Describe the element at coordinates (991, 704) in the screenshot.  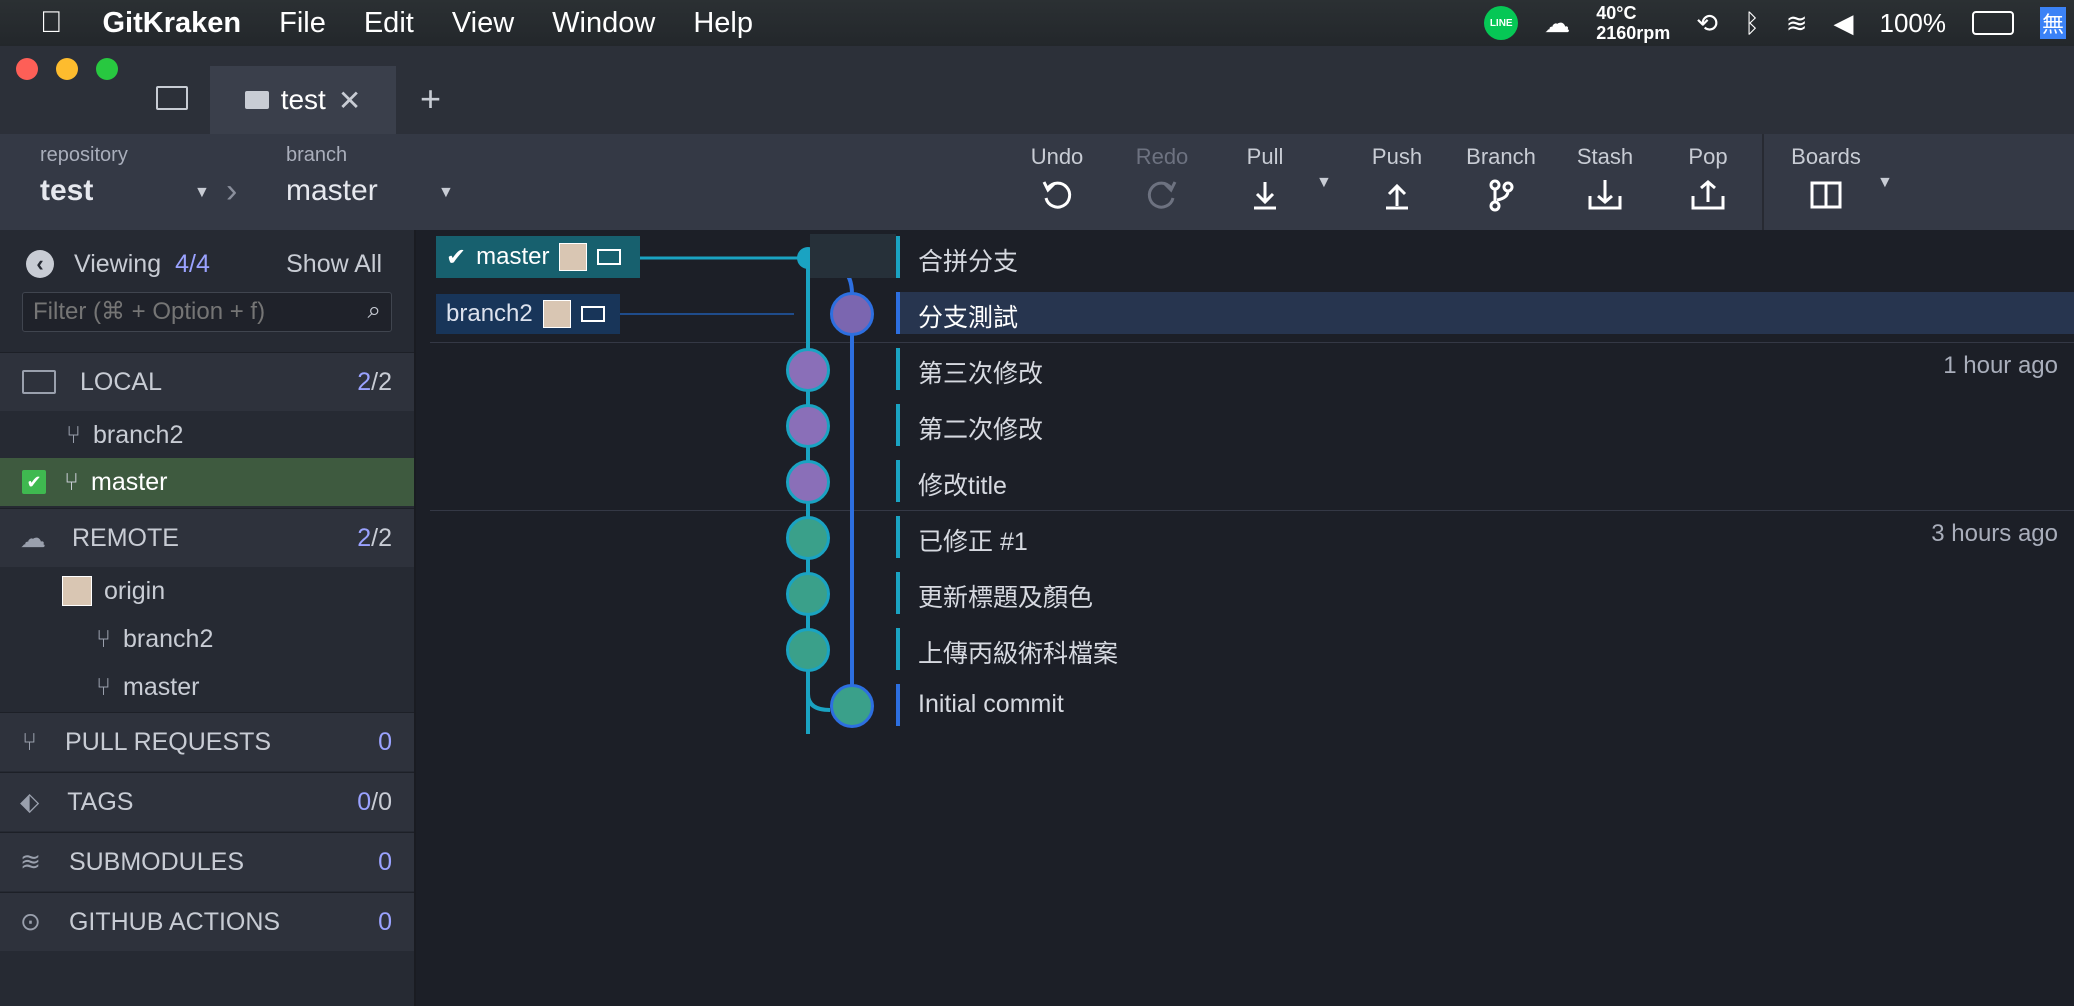
I see `commit-message: Initial commit` at that location.